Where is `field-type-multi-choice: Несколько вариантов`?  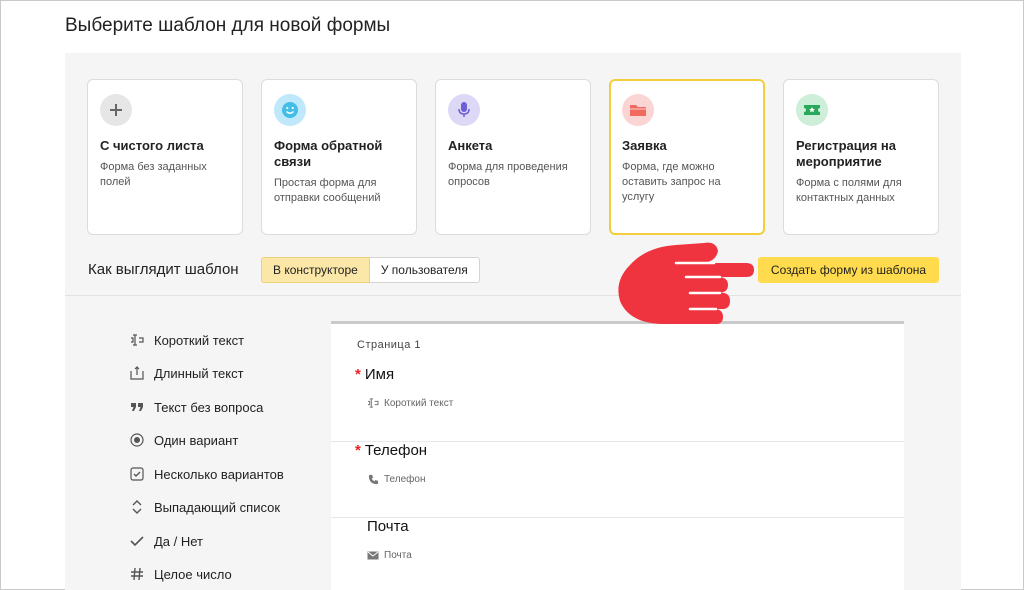
field-type-multi-choice: Несколько вариантов is located at coordinates (206, 474).